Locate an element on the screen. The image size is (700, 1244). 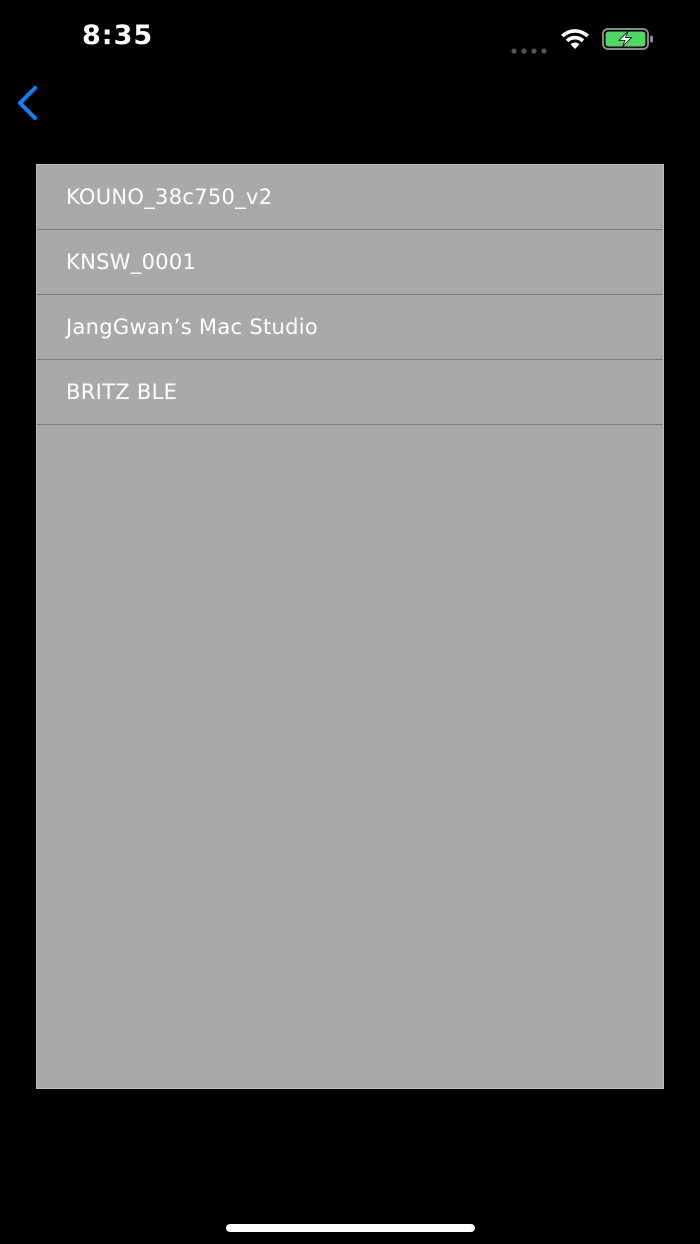
device-name: BRITZ BLE is located at coordinates (122, 392).